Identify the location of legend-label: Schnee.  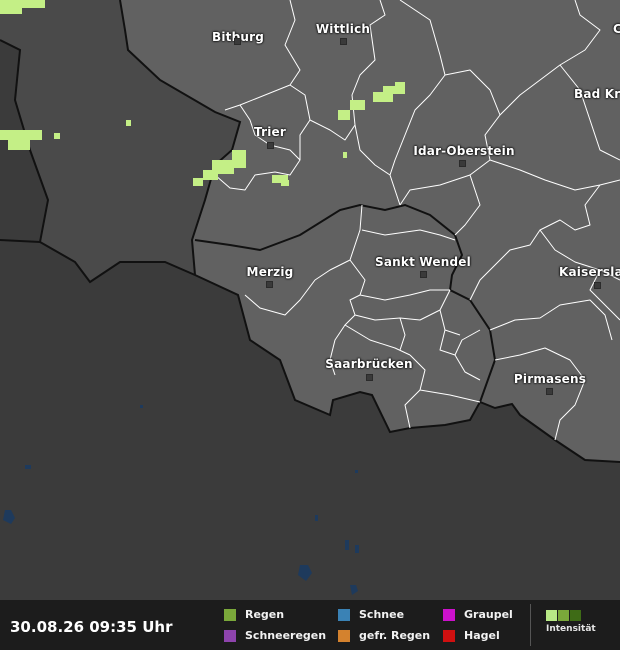
(382, 614).